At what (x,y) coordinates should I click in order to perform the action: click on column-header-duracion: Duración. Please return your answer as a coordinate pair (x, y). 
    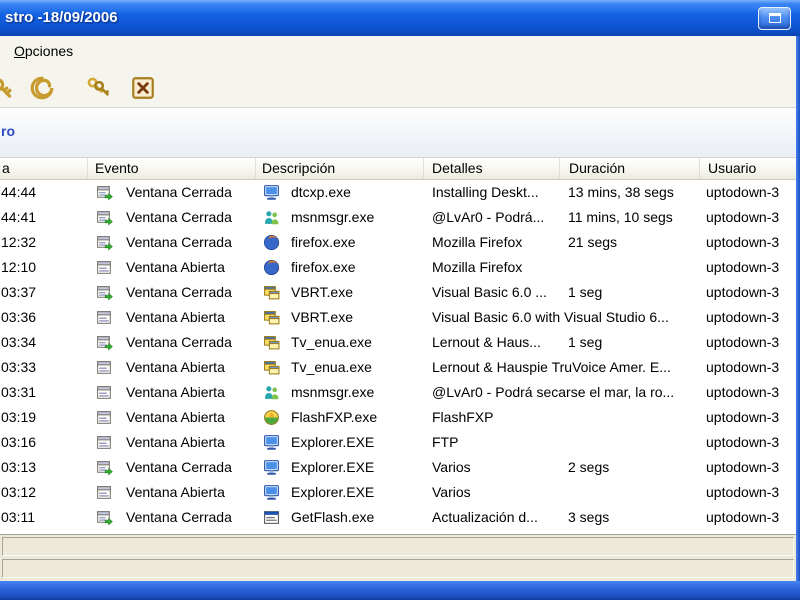
    Looking at the image, I should click on (630, 168).